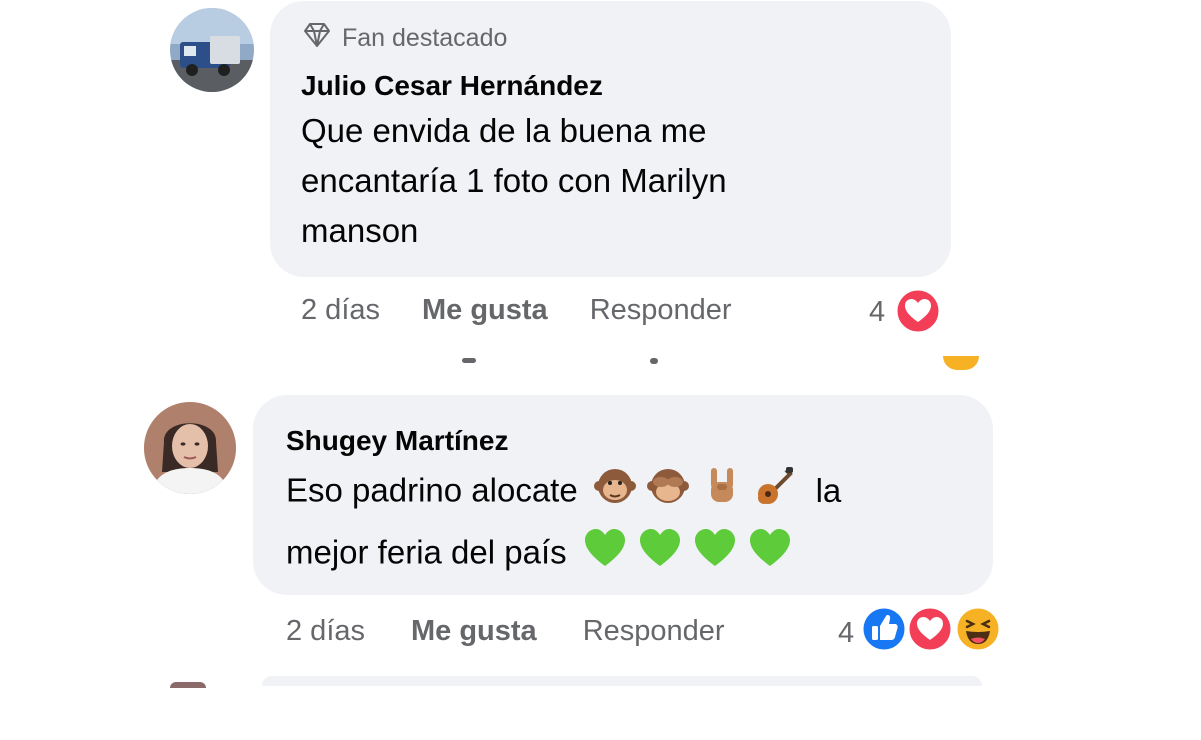 The height and width of the screenshot is (740, 1201). I want to click on diamond-icon, so click(317, 38).